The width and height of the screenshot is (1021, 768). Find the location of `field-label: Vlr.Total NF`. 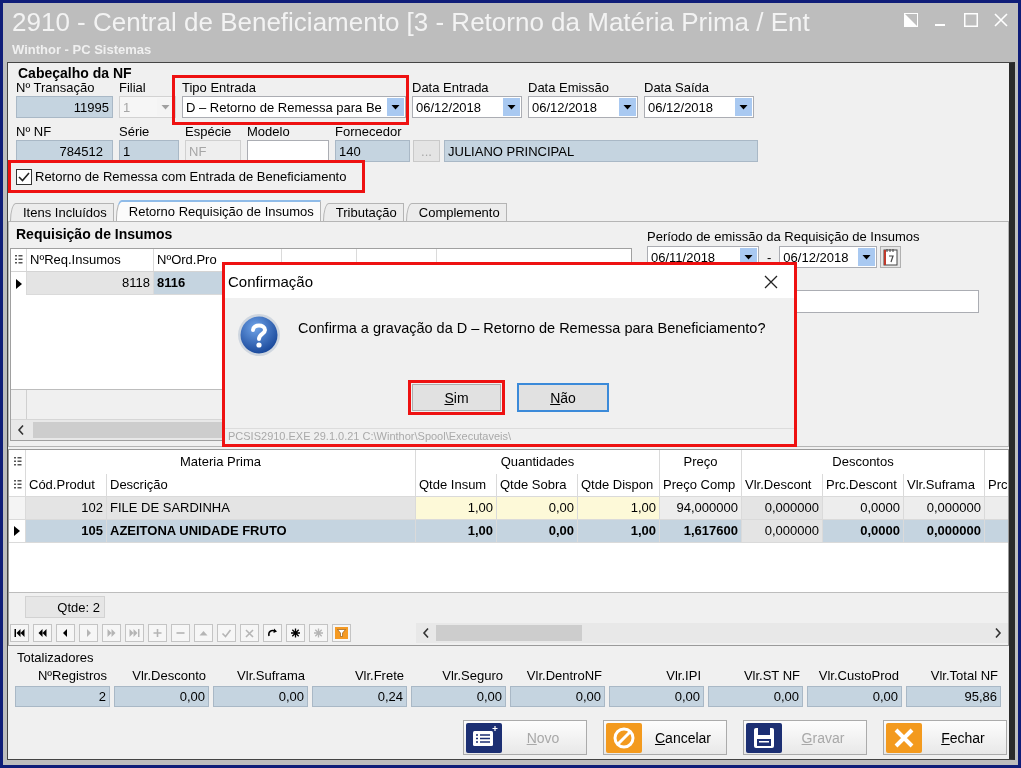

field-label: Vlr.Total NF is located at coordinates (964, 675).